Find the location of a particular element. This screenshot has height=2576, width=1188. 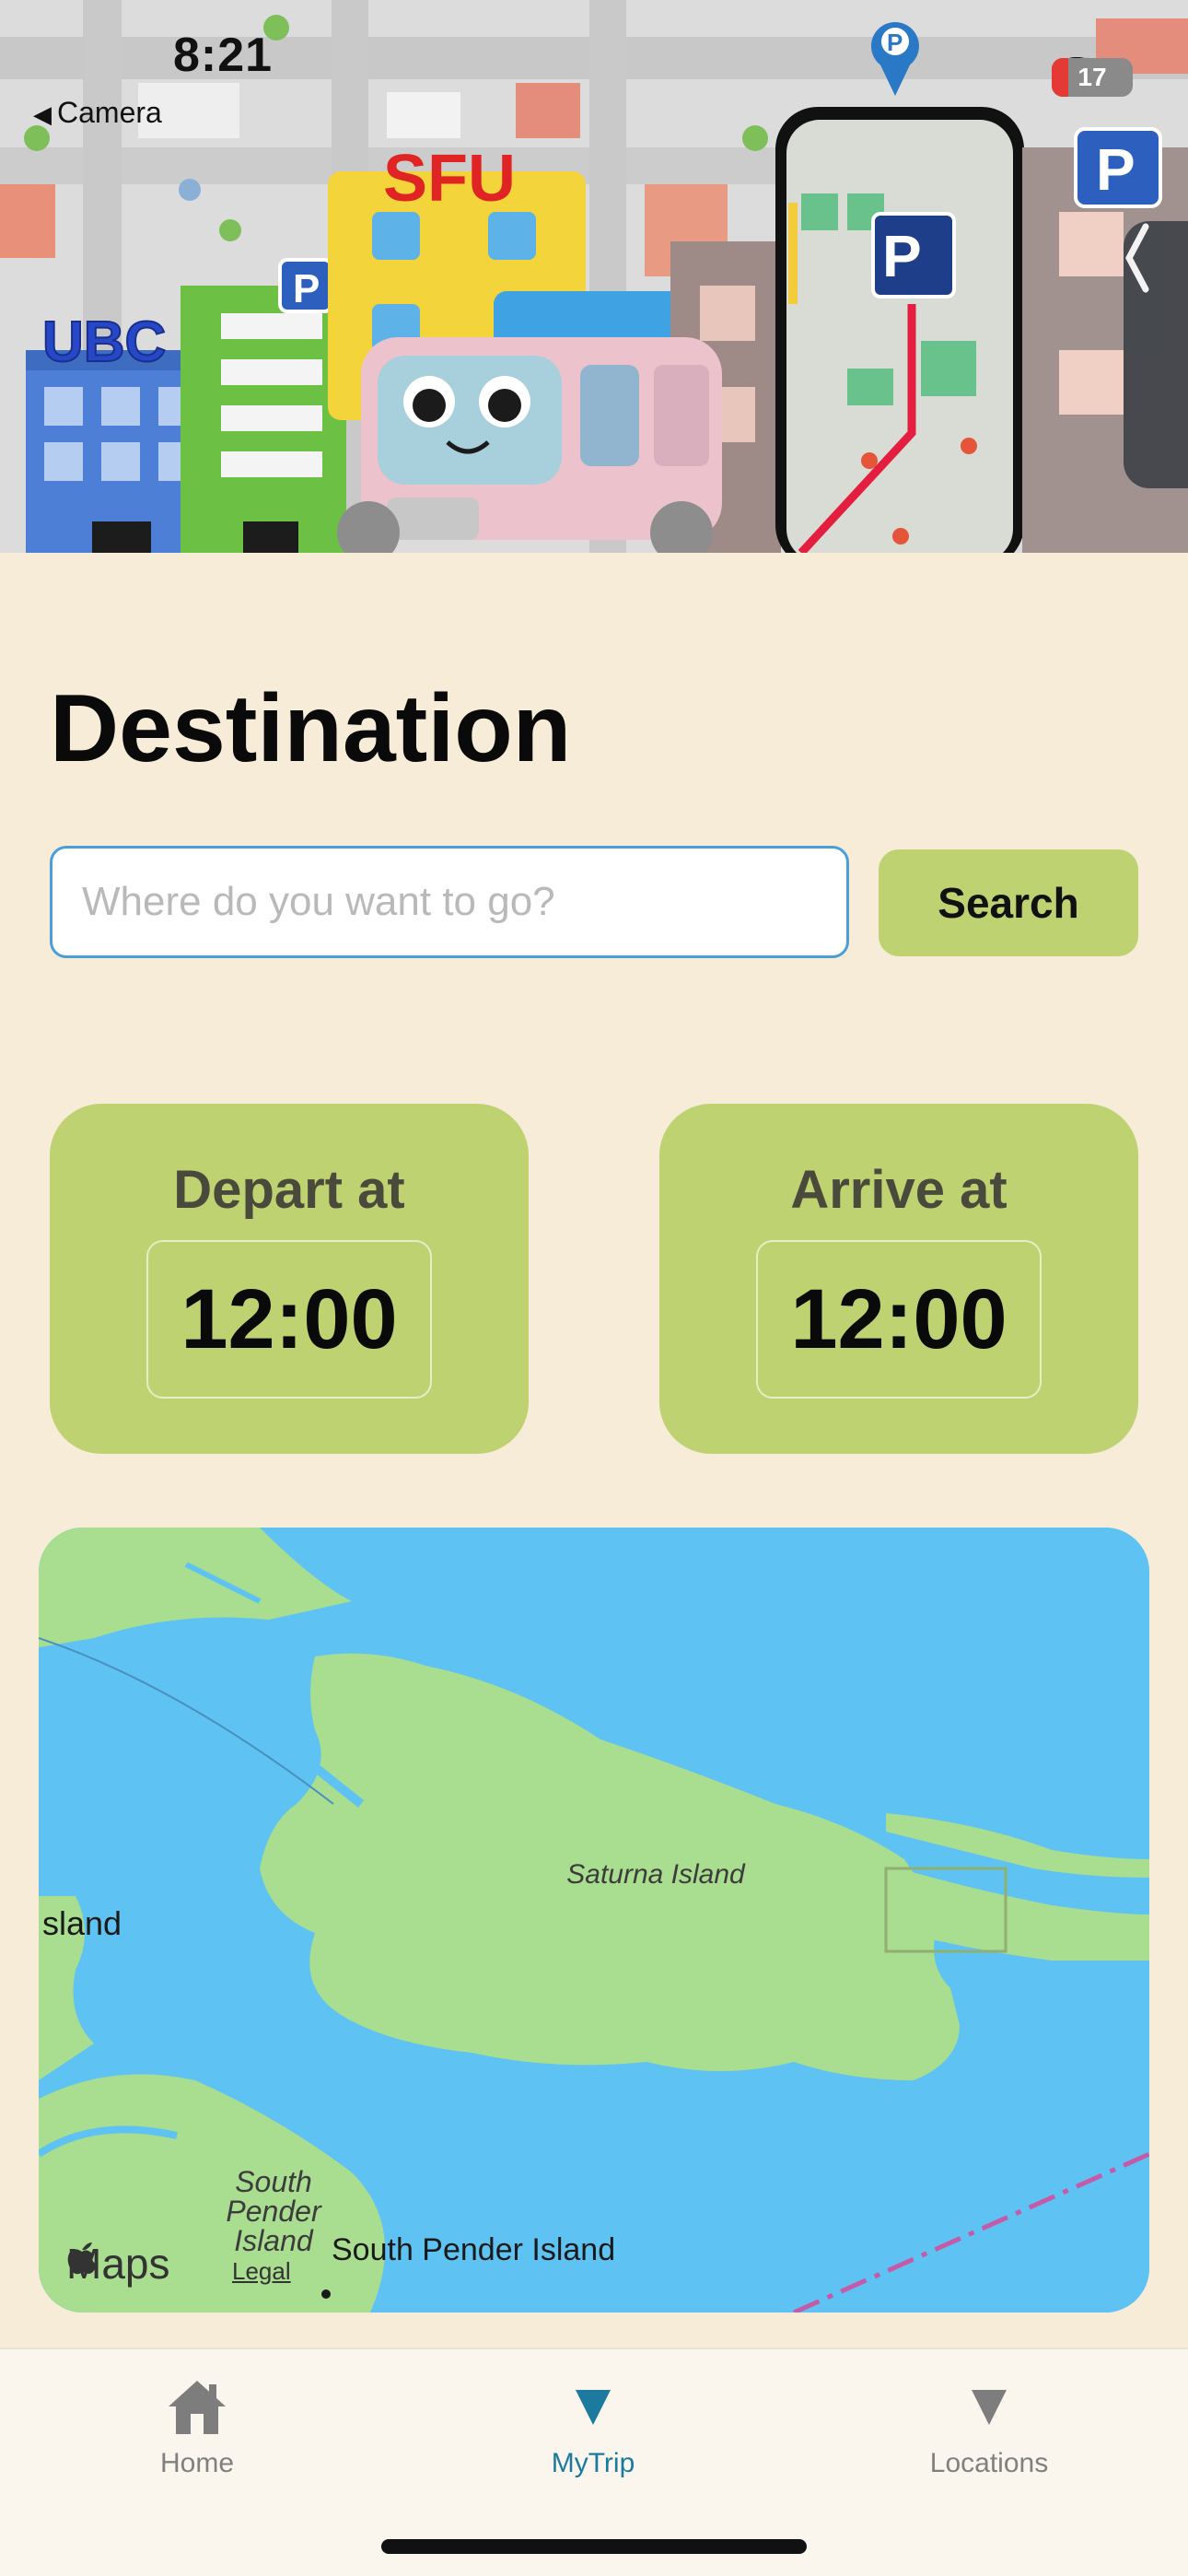

chevron-left-icon is located at coordinates (1137, 258).